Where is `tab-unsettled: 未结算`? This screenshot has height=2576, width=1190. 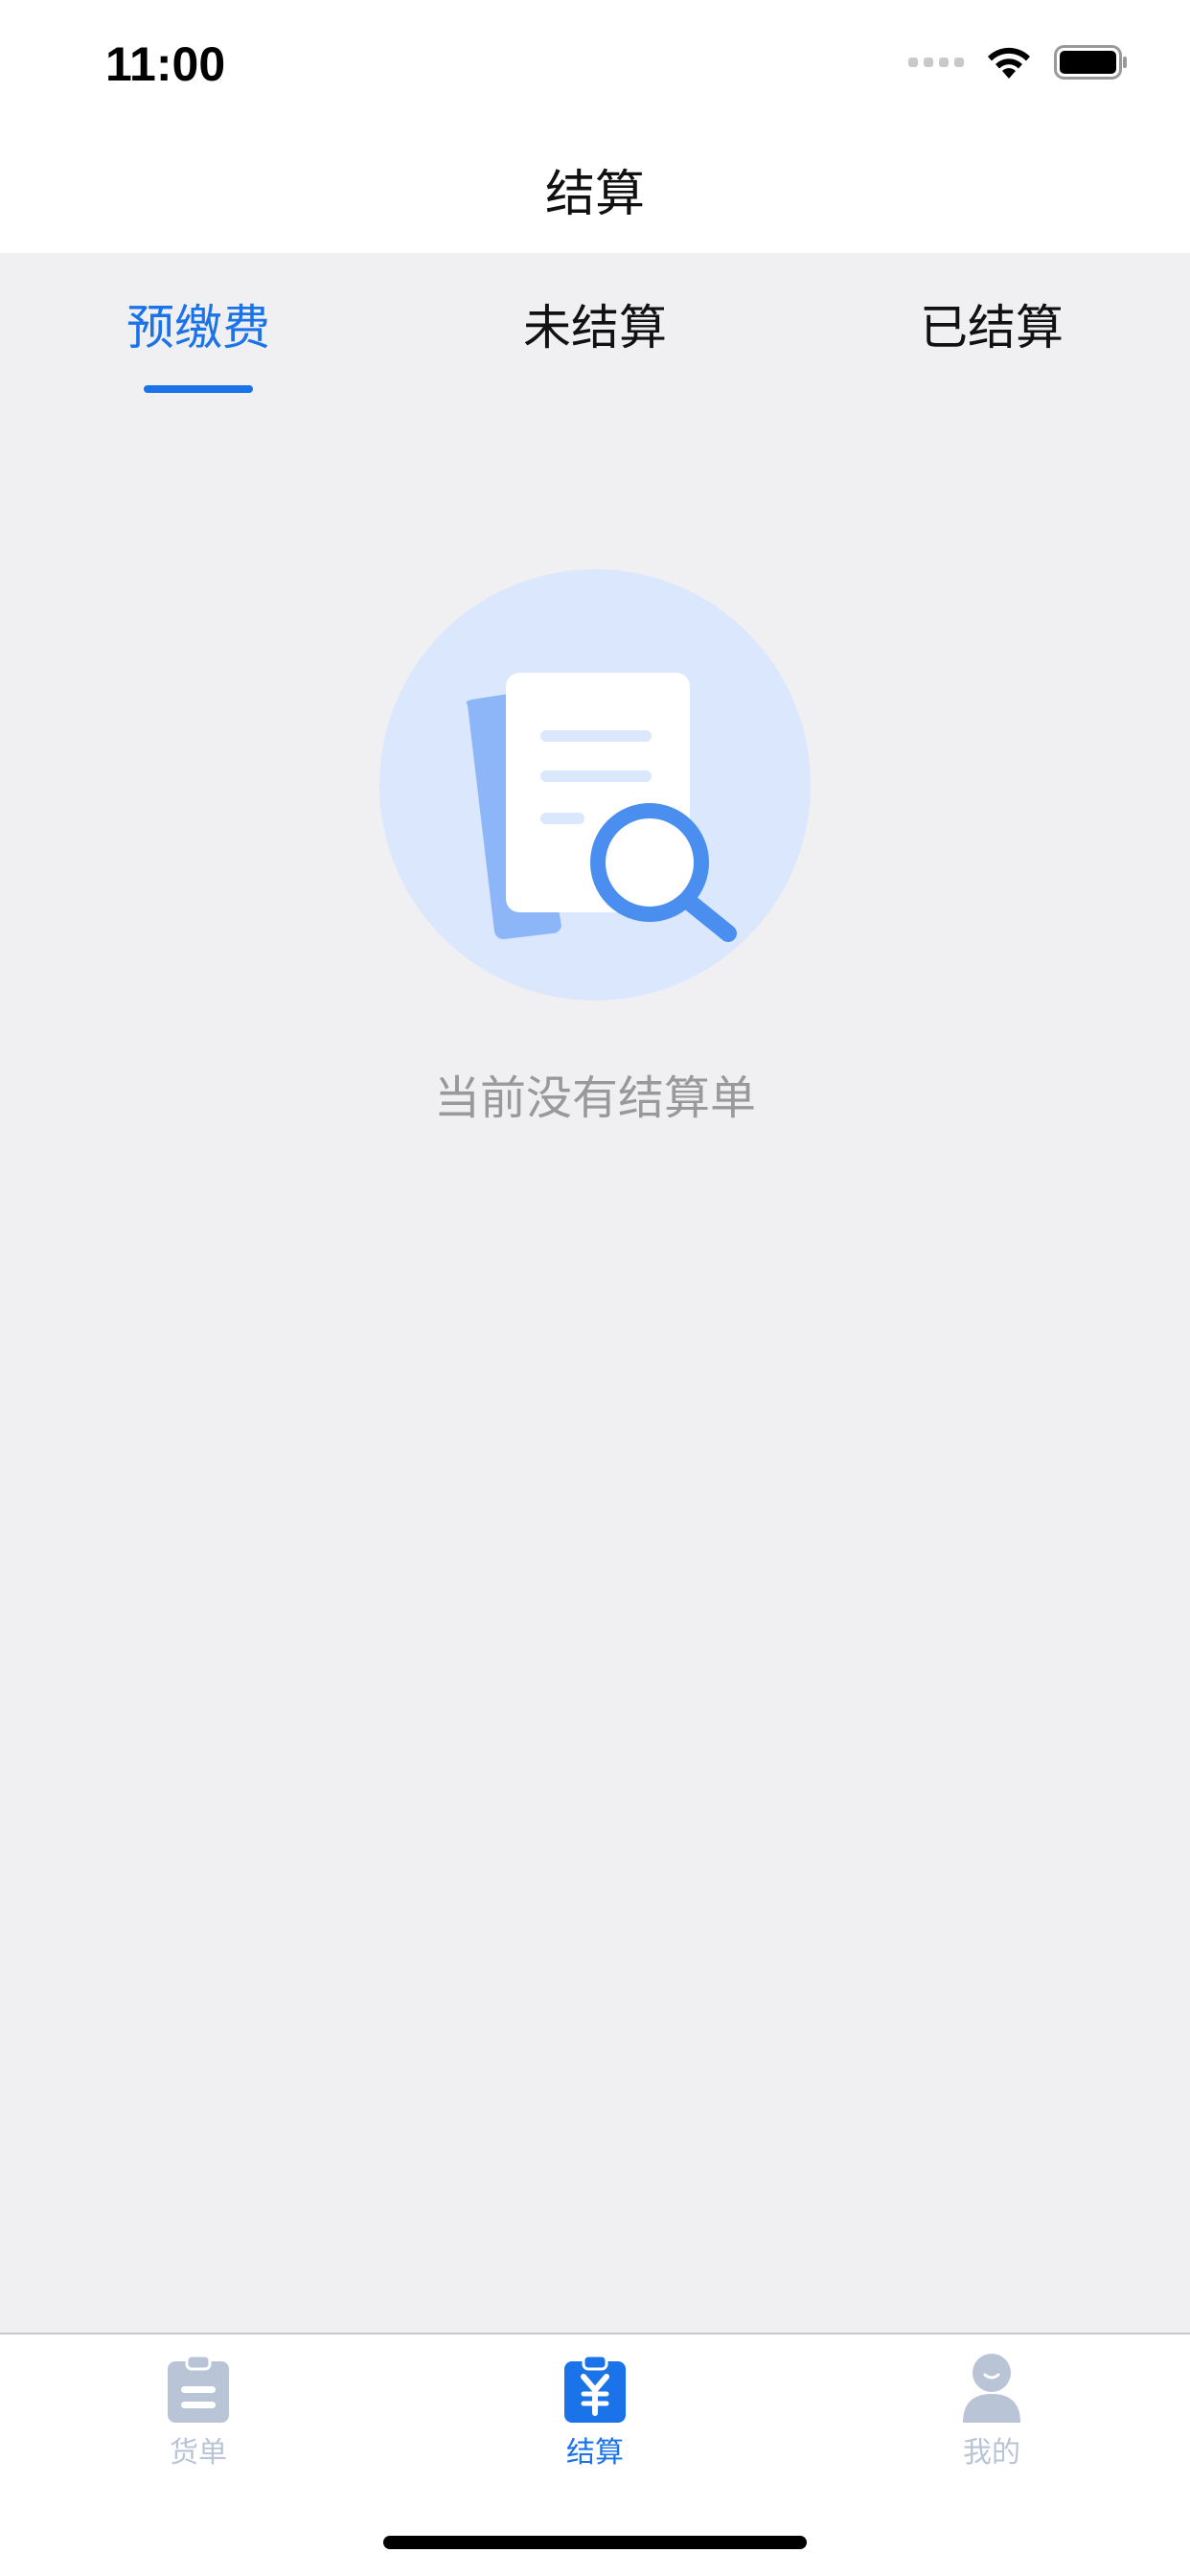 tab-unsettled: 未结算 is located at coordinates (595, 323).